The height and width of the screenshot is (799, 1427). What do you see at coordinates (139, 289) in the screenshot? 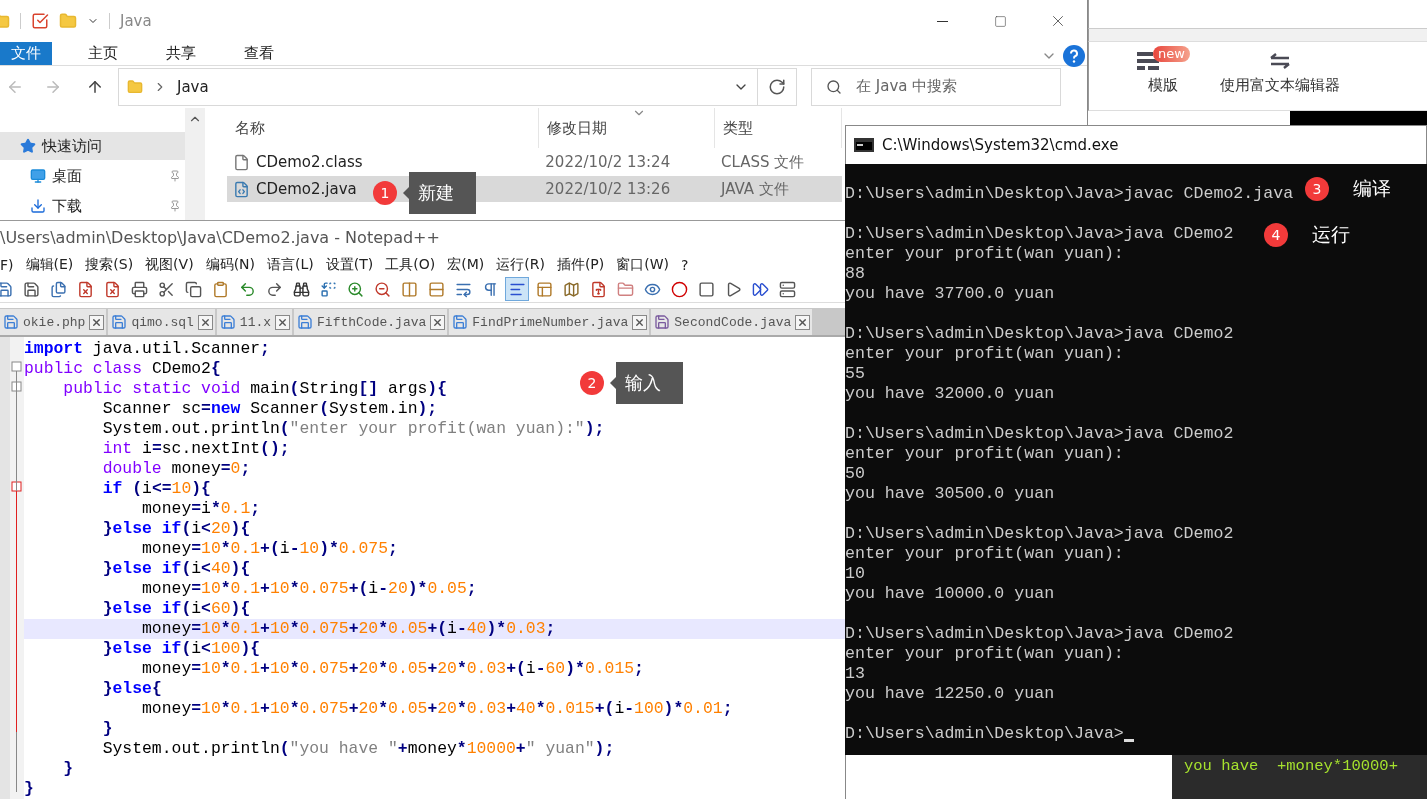
I see `printer-icon` at bounding box center [139, 289].